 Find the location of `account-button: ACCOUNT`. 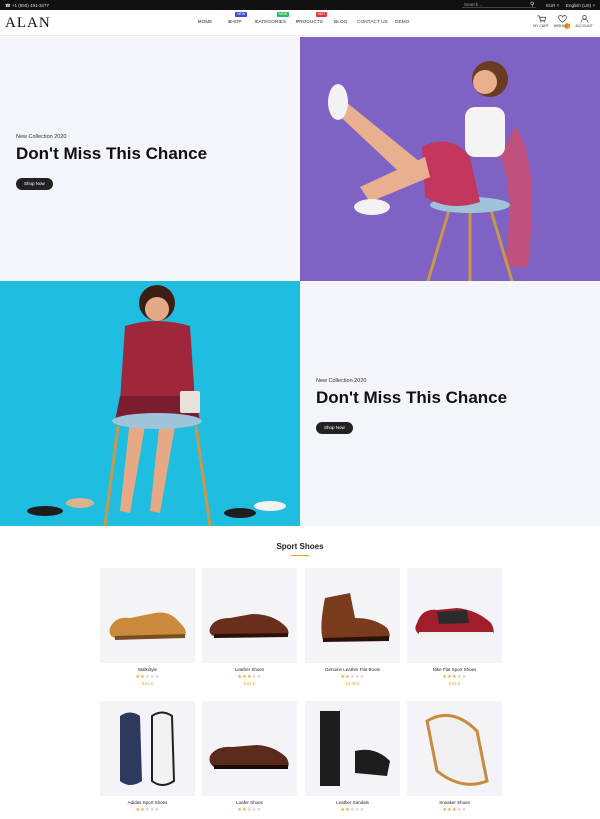

account-button: ACCOUNT is located at coordinates (584, 21).